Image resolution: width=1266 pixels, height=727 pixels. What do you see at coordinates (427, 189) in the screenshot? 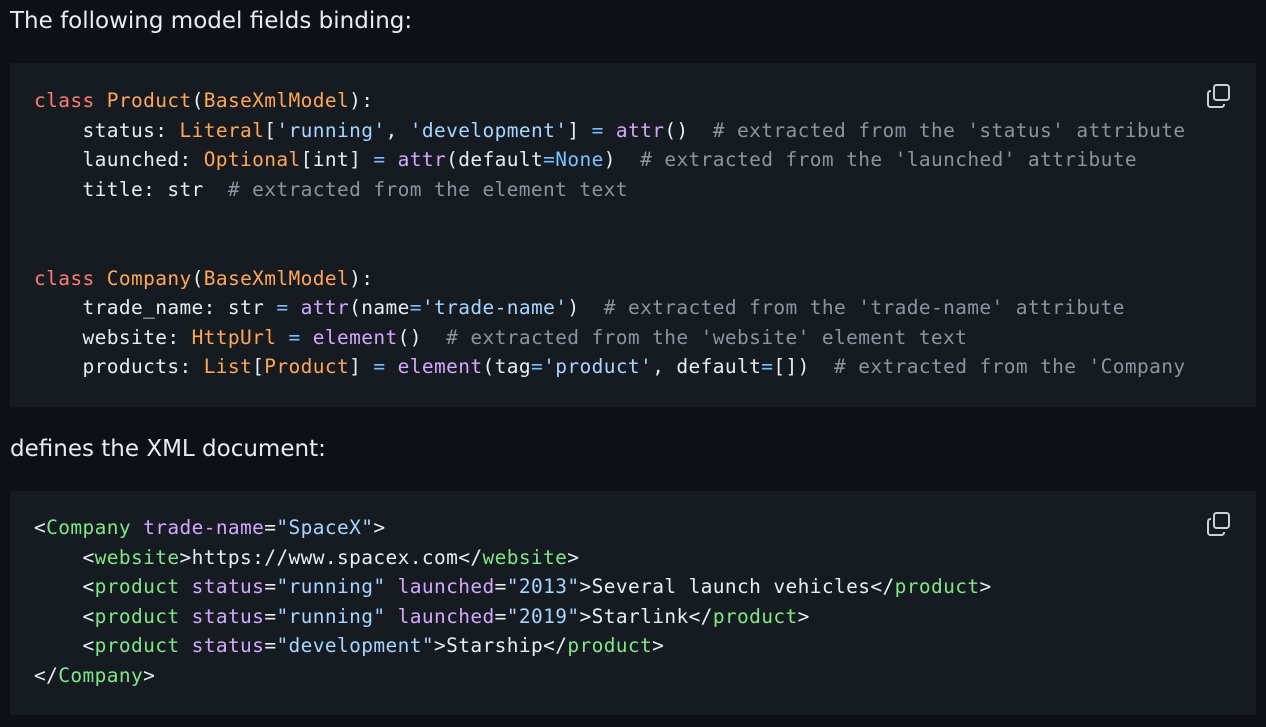
I see `code-token: # extracted from the element text` at bounding box center [427, 189].